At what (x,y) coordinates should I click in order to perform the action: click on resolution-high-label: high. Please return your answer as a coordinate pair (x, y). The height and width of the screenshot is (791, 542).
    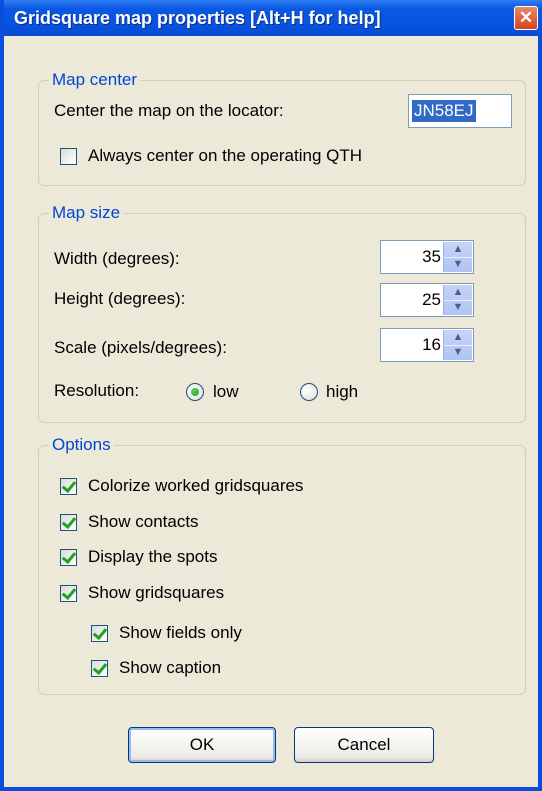
    Looking at the image, I should click on (342, 392).